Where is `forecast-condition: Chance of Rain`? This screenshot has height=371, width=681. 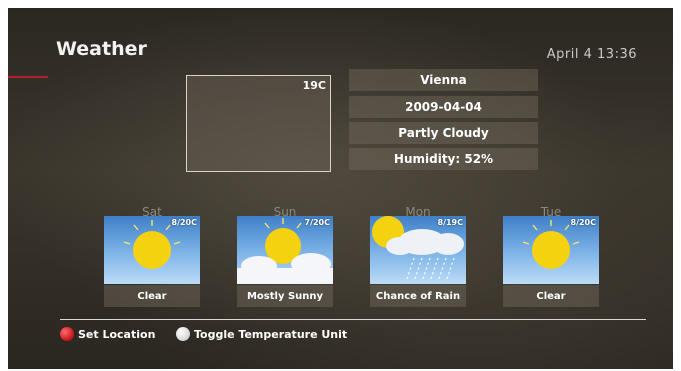
forecast-condition: Chance of Rain is located at coordinates (418, 296).